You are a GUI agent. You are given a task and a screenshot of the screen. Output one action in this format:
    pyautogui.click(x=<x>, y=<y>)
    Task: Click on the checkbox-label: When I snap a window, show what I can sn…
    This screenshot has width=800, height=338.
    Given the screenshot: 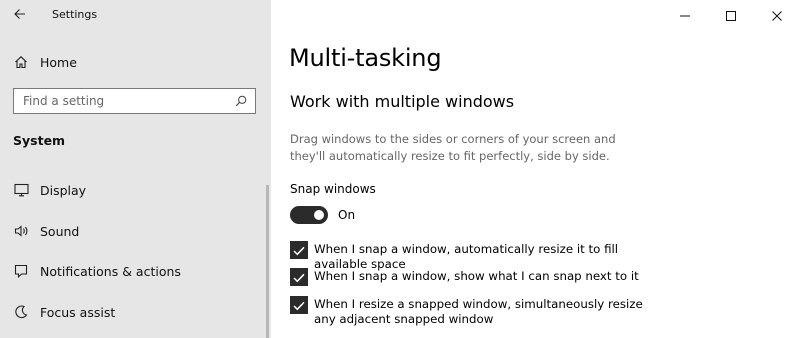 What is the action you would take?
    pyautogui.click(x=476, y=276)
    